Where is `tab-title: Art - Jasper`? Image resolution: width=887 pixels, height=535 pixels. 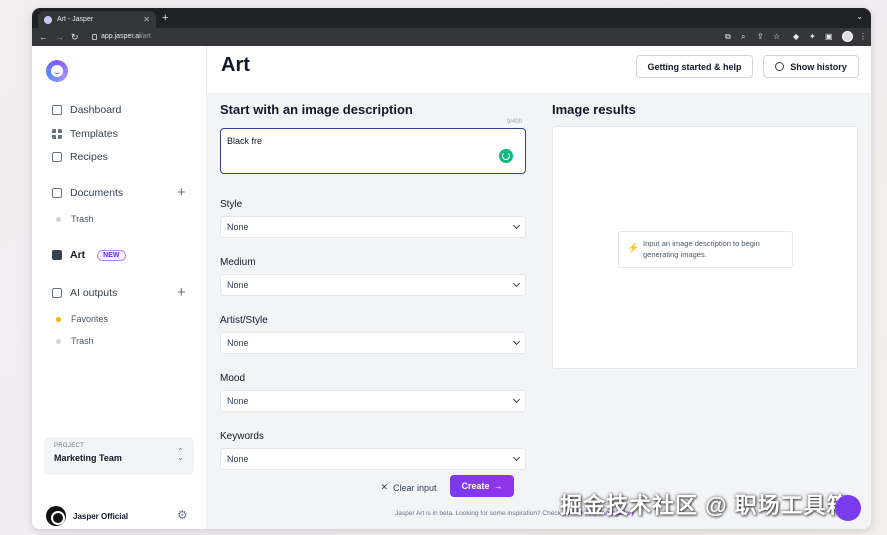
tab-title: Art - Jasper is located at coordinates (75, 19).